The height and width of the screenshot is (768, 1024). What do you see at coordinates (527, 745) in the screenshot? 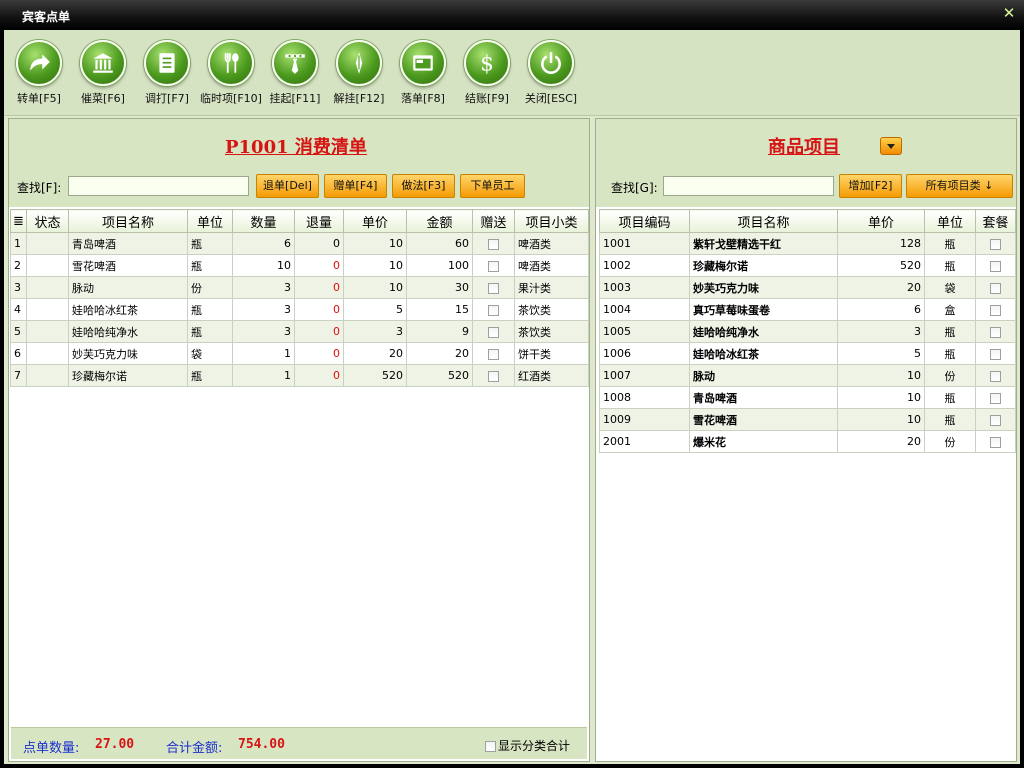
I see `show-category-total-toggle: 显示分类合计` at bounding box center [527, 745].